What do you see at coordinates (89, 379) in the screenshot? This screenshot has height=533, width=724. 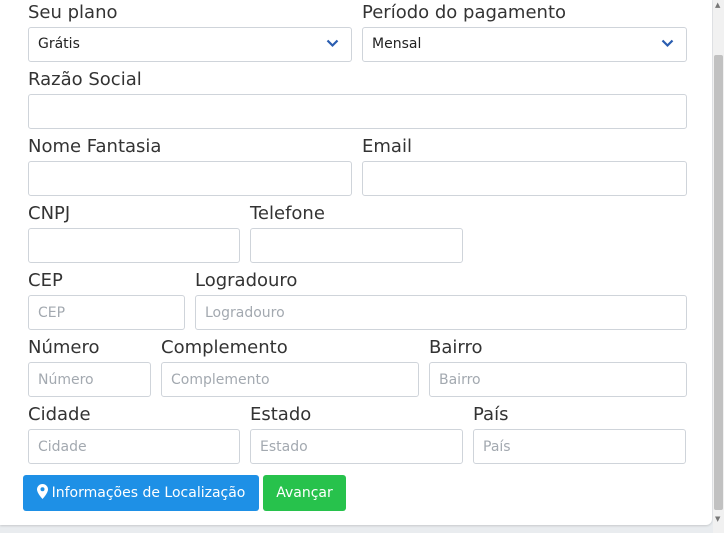 I see `numero-input` at bounding box center [89, 379].